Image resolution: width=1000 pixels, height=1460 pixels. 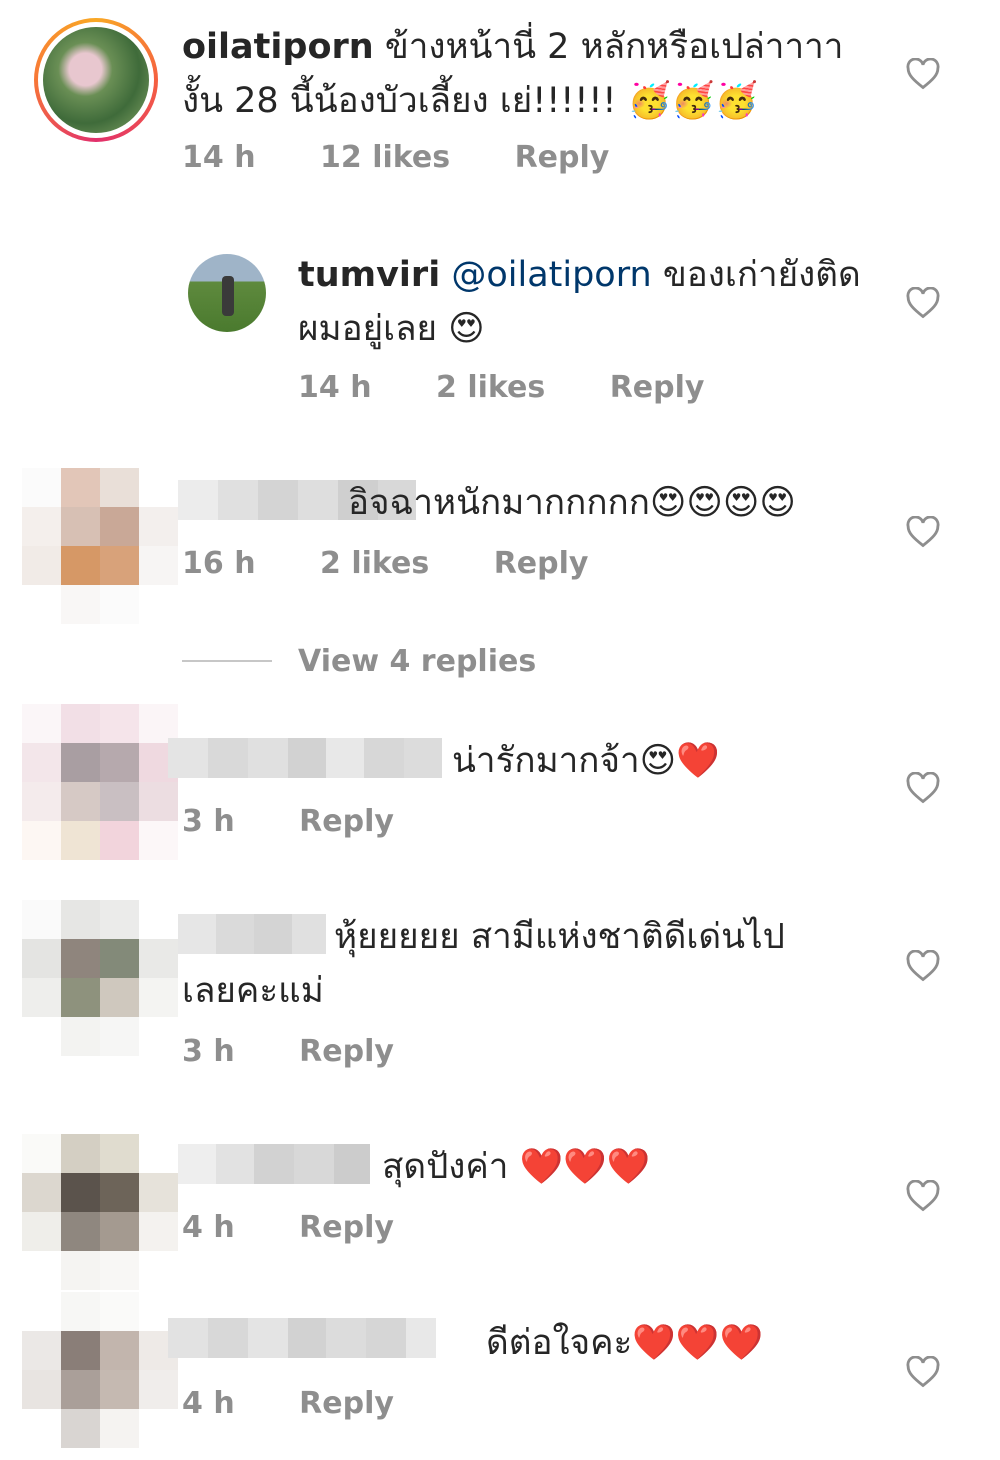 I want to click on timestamp: 16 h, so click(x=219, y=563).